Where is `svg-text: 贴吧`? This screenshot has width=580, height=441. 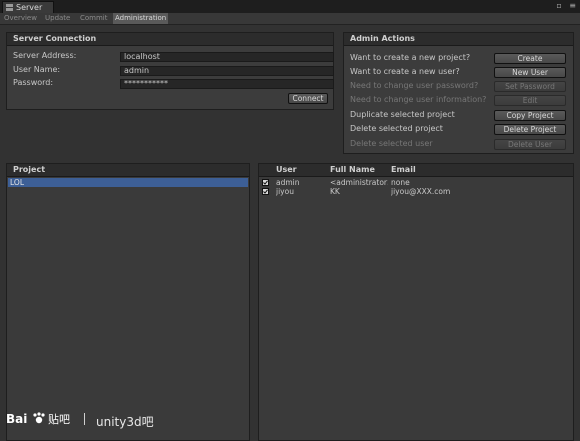
svg-text: 贴吧 is located at coordinates (59, 419).